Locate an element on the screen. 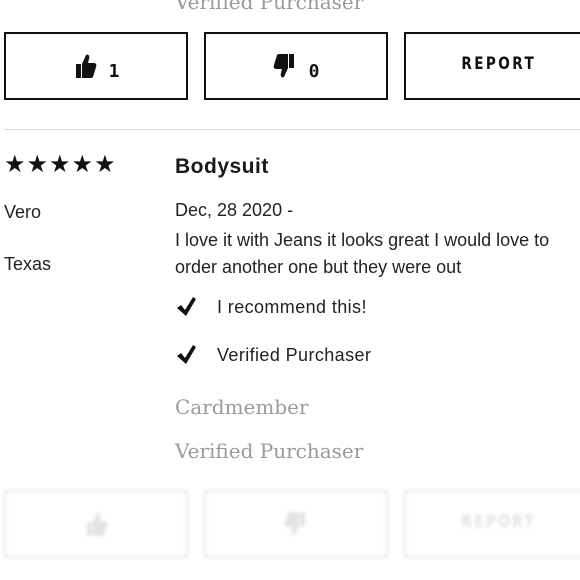 The width and height of the screenshot is (580, 580). reviewer-name: Vero is located at coordinates (23, 212).